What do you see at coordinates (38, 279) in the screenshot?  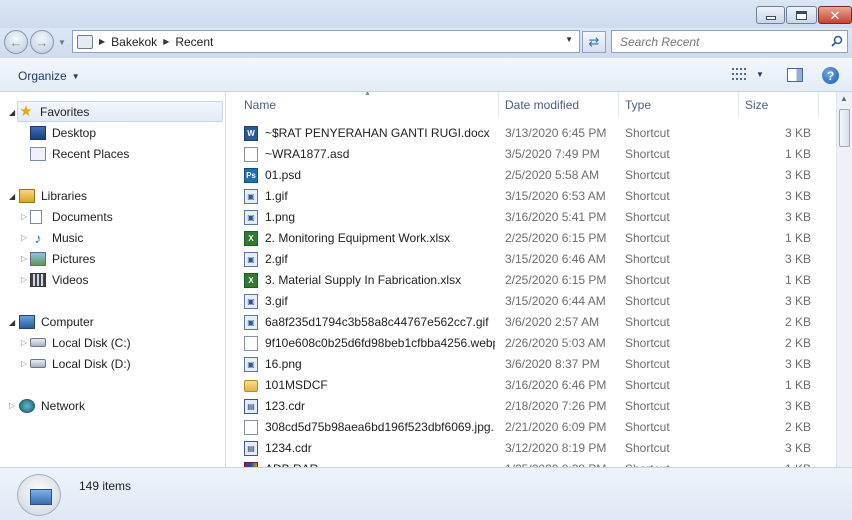 I see `film-strip-icon` at bounding box center [38, 279].